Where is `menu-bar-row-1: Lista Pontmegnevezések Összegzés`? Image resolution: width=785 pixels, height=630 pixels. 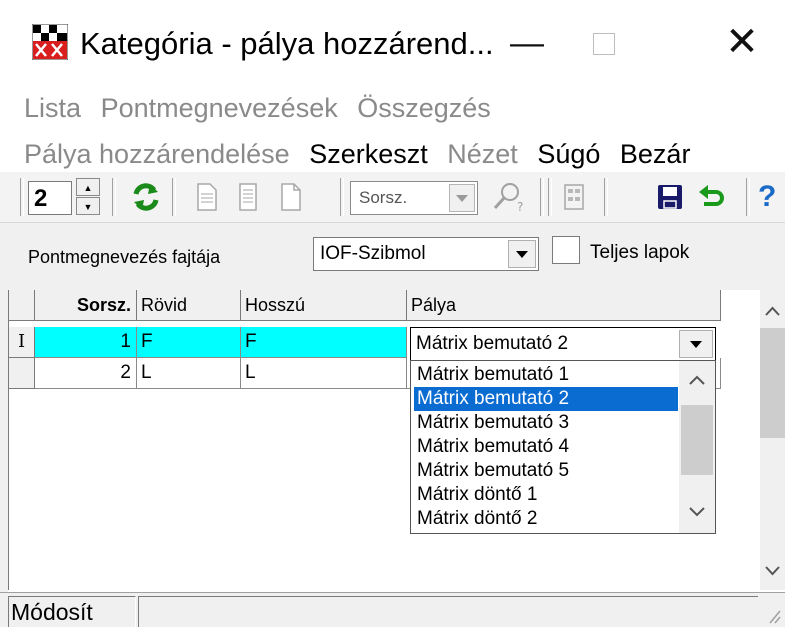 menu-bar-row-1: Lista Pontmegnevezések Összegzés is located at coordinates (392, 108).